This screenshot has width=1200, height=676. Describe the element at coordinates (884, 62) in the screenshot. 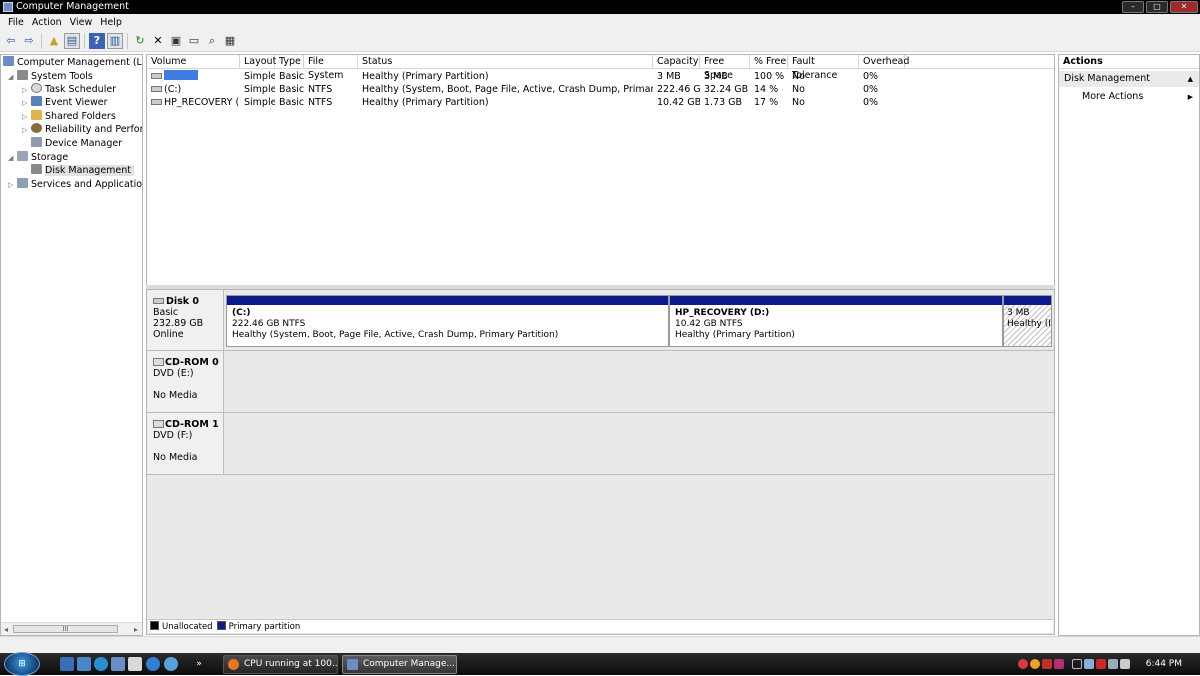

I see `column-overhead: Overhead` at that location.